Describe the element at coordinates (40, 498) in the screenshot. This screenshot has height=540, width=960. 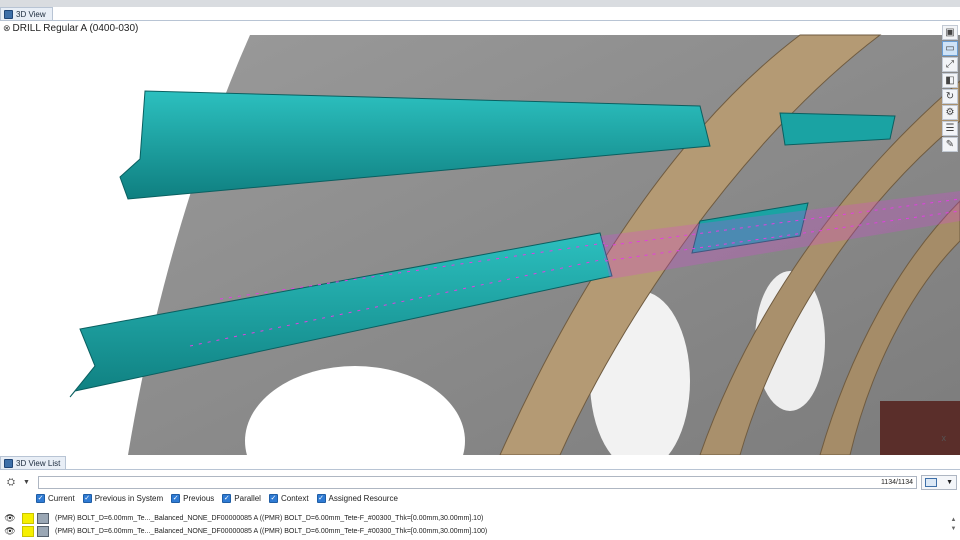
I see `checkbox-current: ✓` at that location.